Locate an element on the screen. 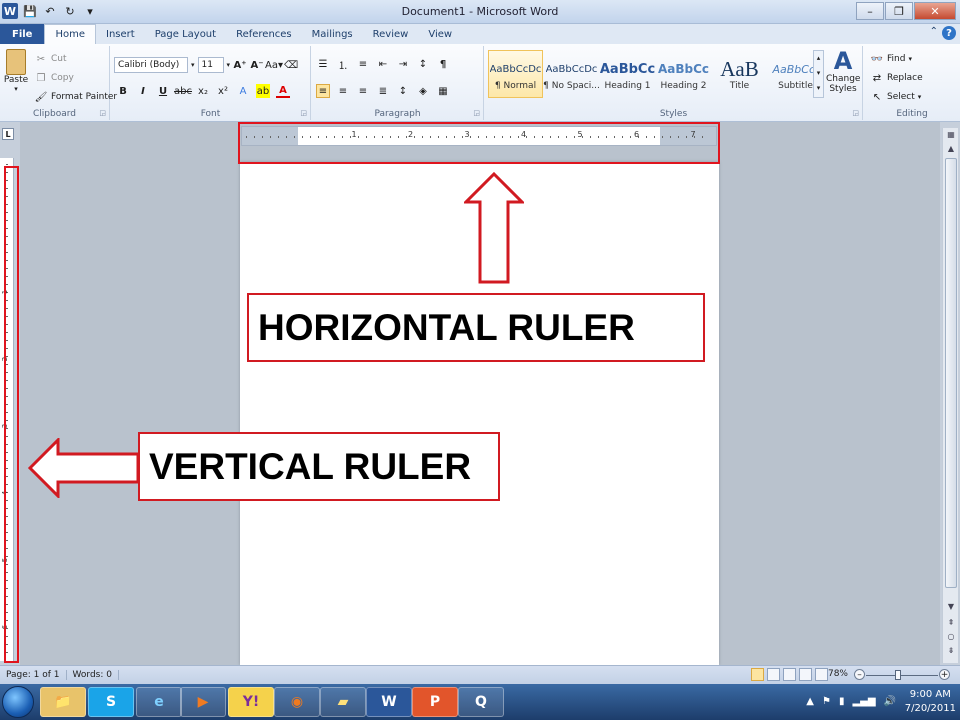 This screenshot has height=720, width=960. tab-references: References is located at coordinates (264, 34).